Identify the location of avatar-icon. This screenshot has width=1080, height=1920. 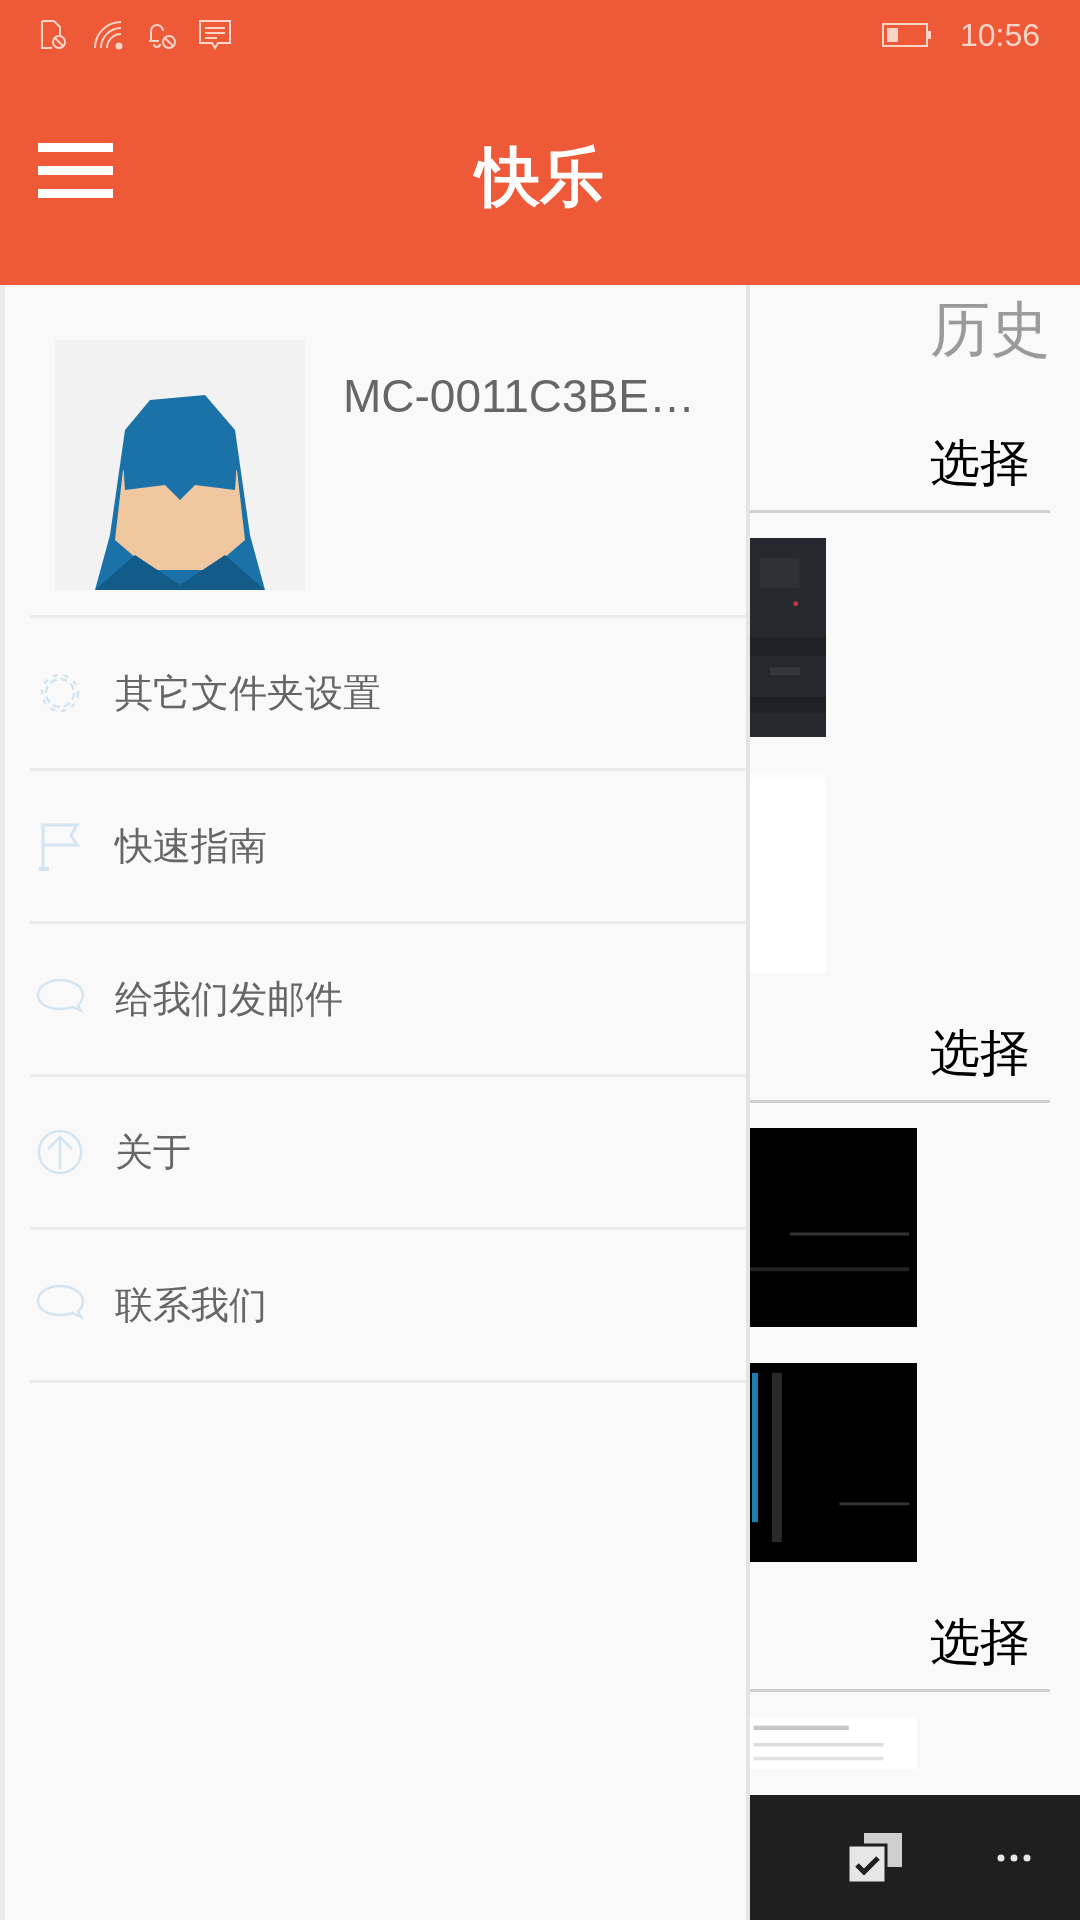
(180, 465).